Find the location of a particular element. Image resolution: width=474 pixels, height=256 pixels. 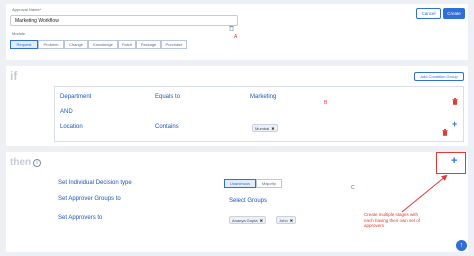

arrow-up-icon: ↑ is located at coordinates (461, 245).